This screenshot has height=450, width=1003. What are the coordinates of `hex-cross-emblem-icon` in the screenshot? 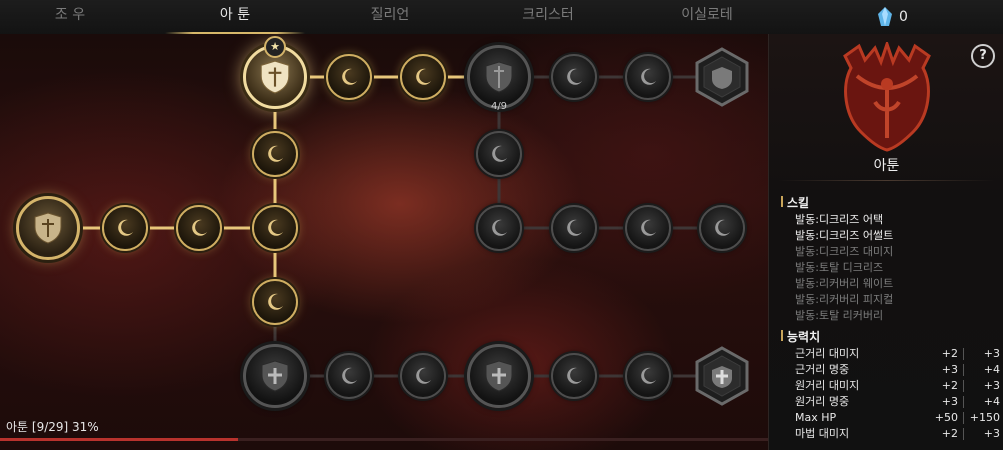 It's located at (722, 376).